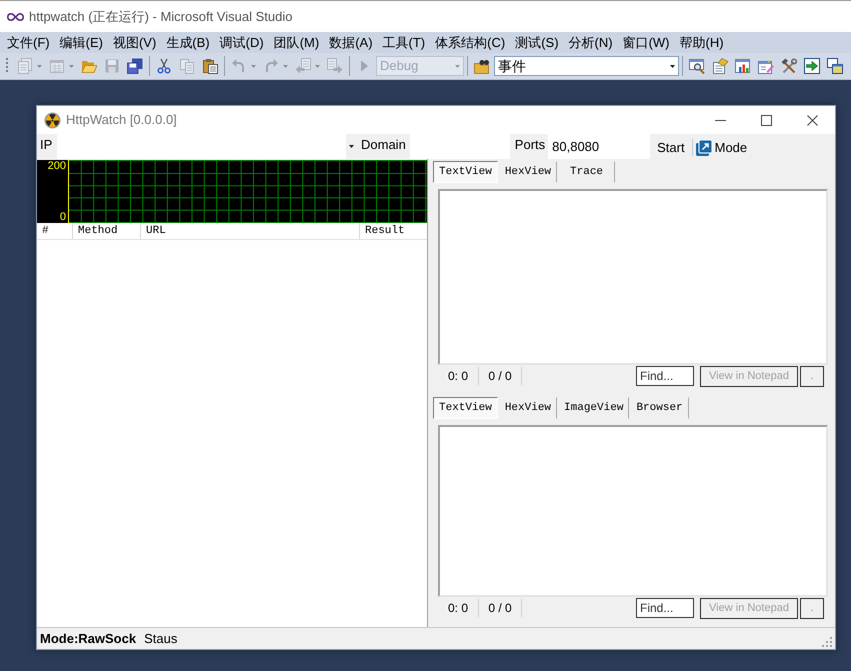 This screenshot has width=851, height=671. What do you see at coordinates (160, 17) in the screenshot?
I see `window-title: httpwatch (正在运行) - Microsoft Visual Studio` at bounding box center [160, 17].